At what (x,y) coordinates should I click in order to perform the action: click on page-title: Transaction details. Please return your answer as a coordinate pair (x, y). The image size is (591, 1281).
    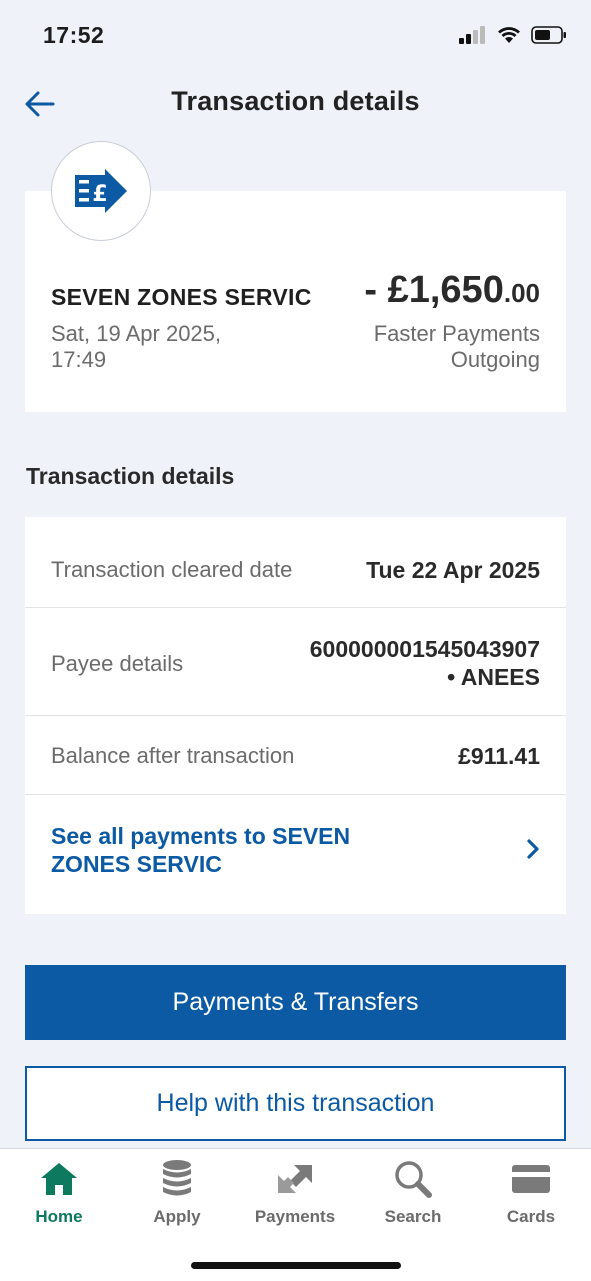
    Looking at the image, I should click on (295, 101).